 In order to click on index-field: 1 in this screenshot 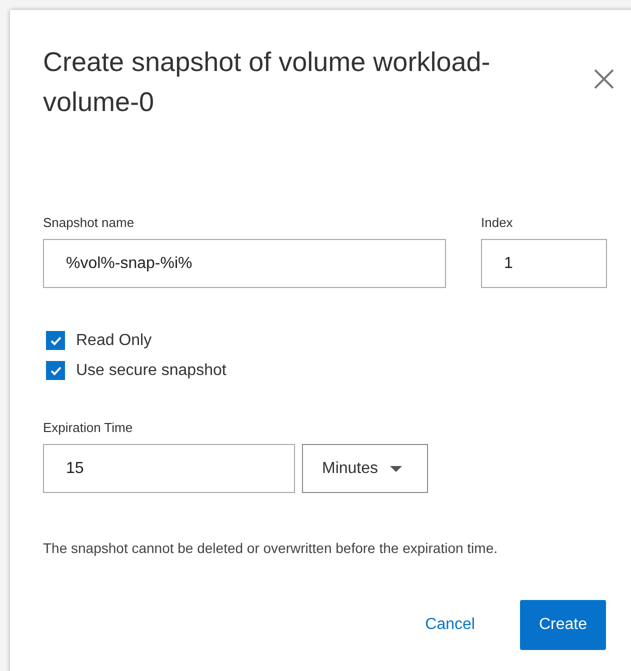, I will do `click(544, 263)`.